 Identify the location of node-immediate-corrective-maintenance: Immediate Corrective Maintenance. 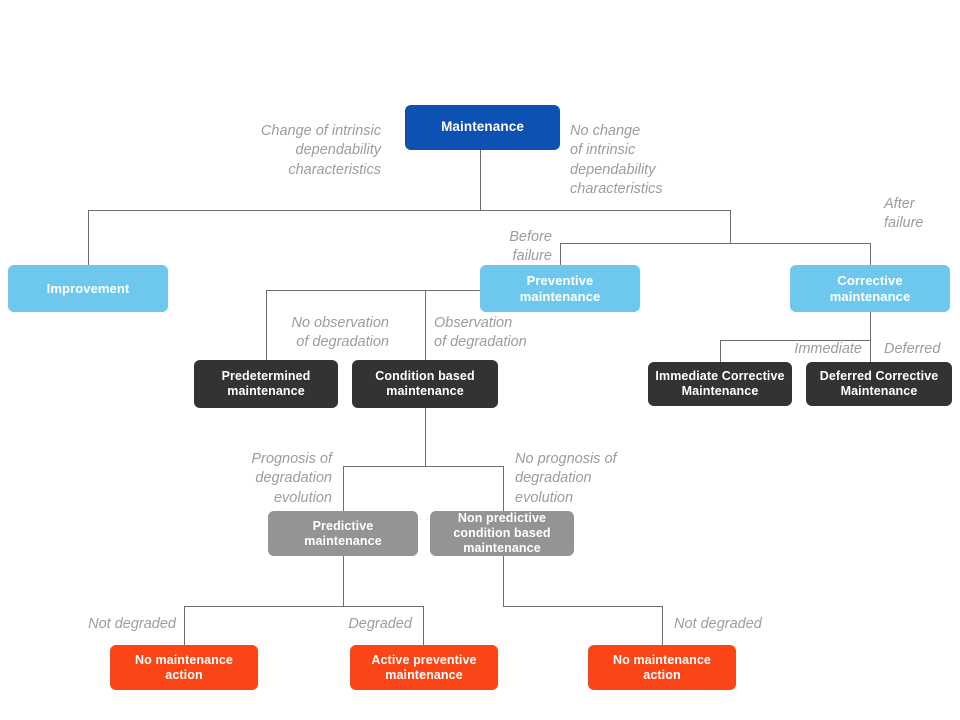
(720, 384).